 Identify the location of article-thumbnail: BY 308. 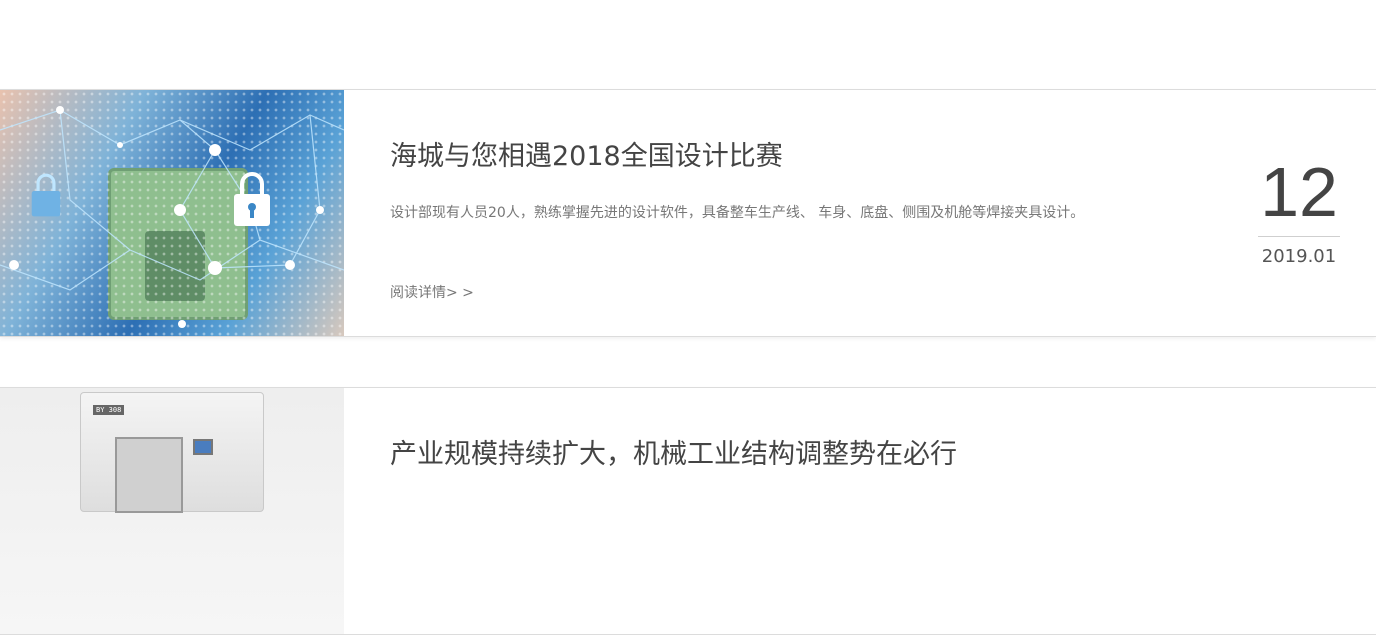
(172, 511).